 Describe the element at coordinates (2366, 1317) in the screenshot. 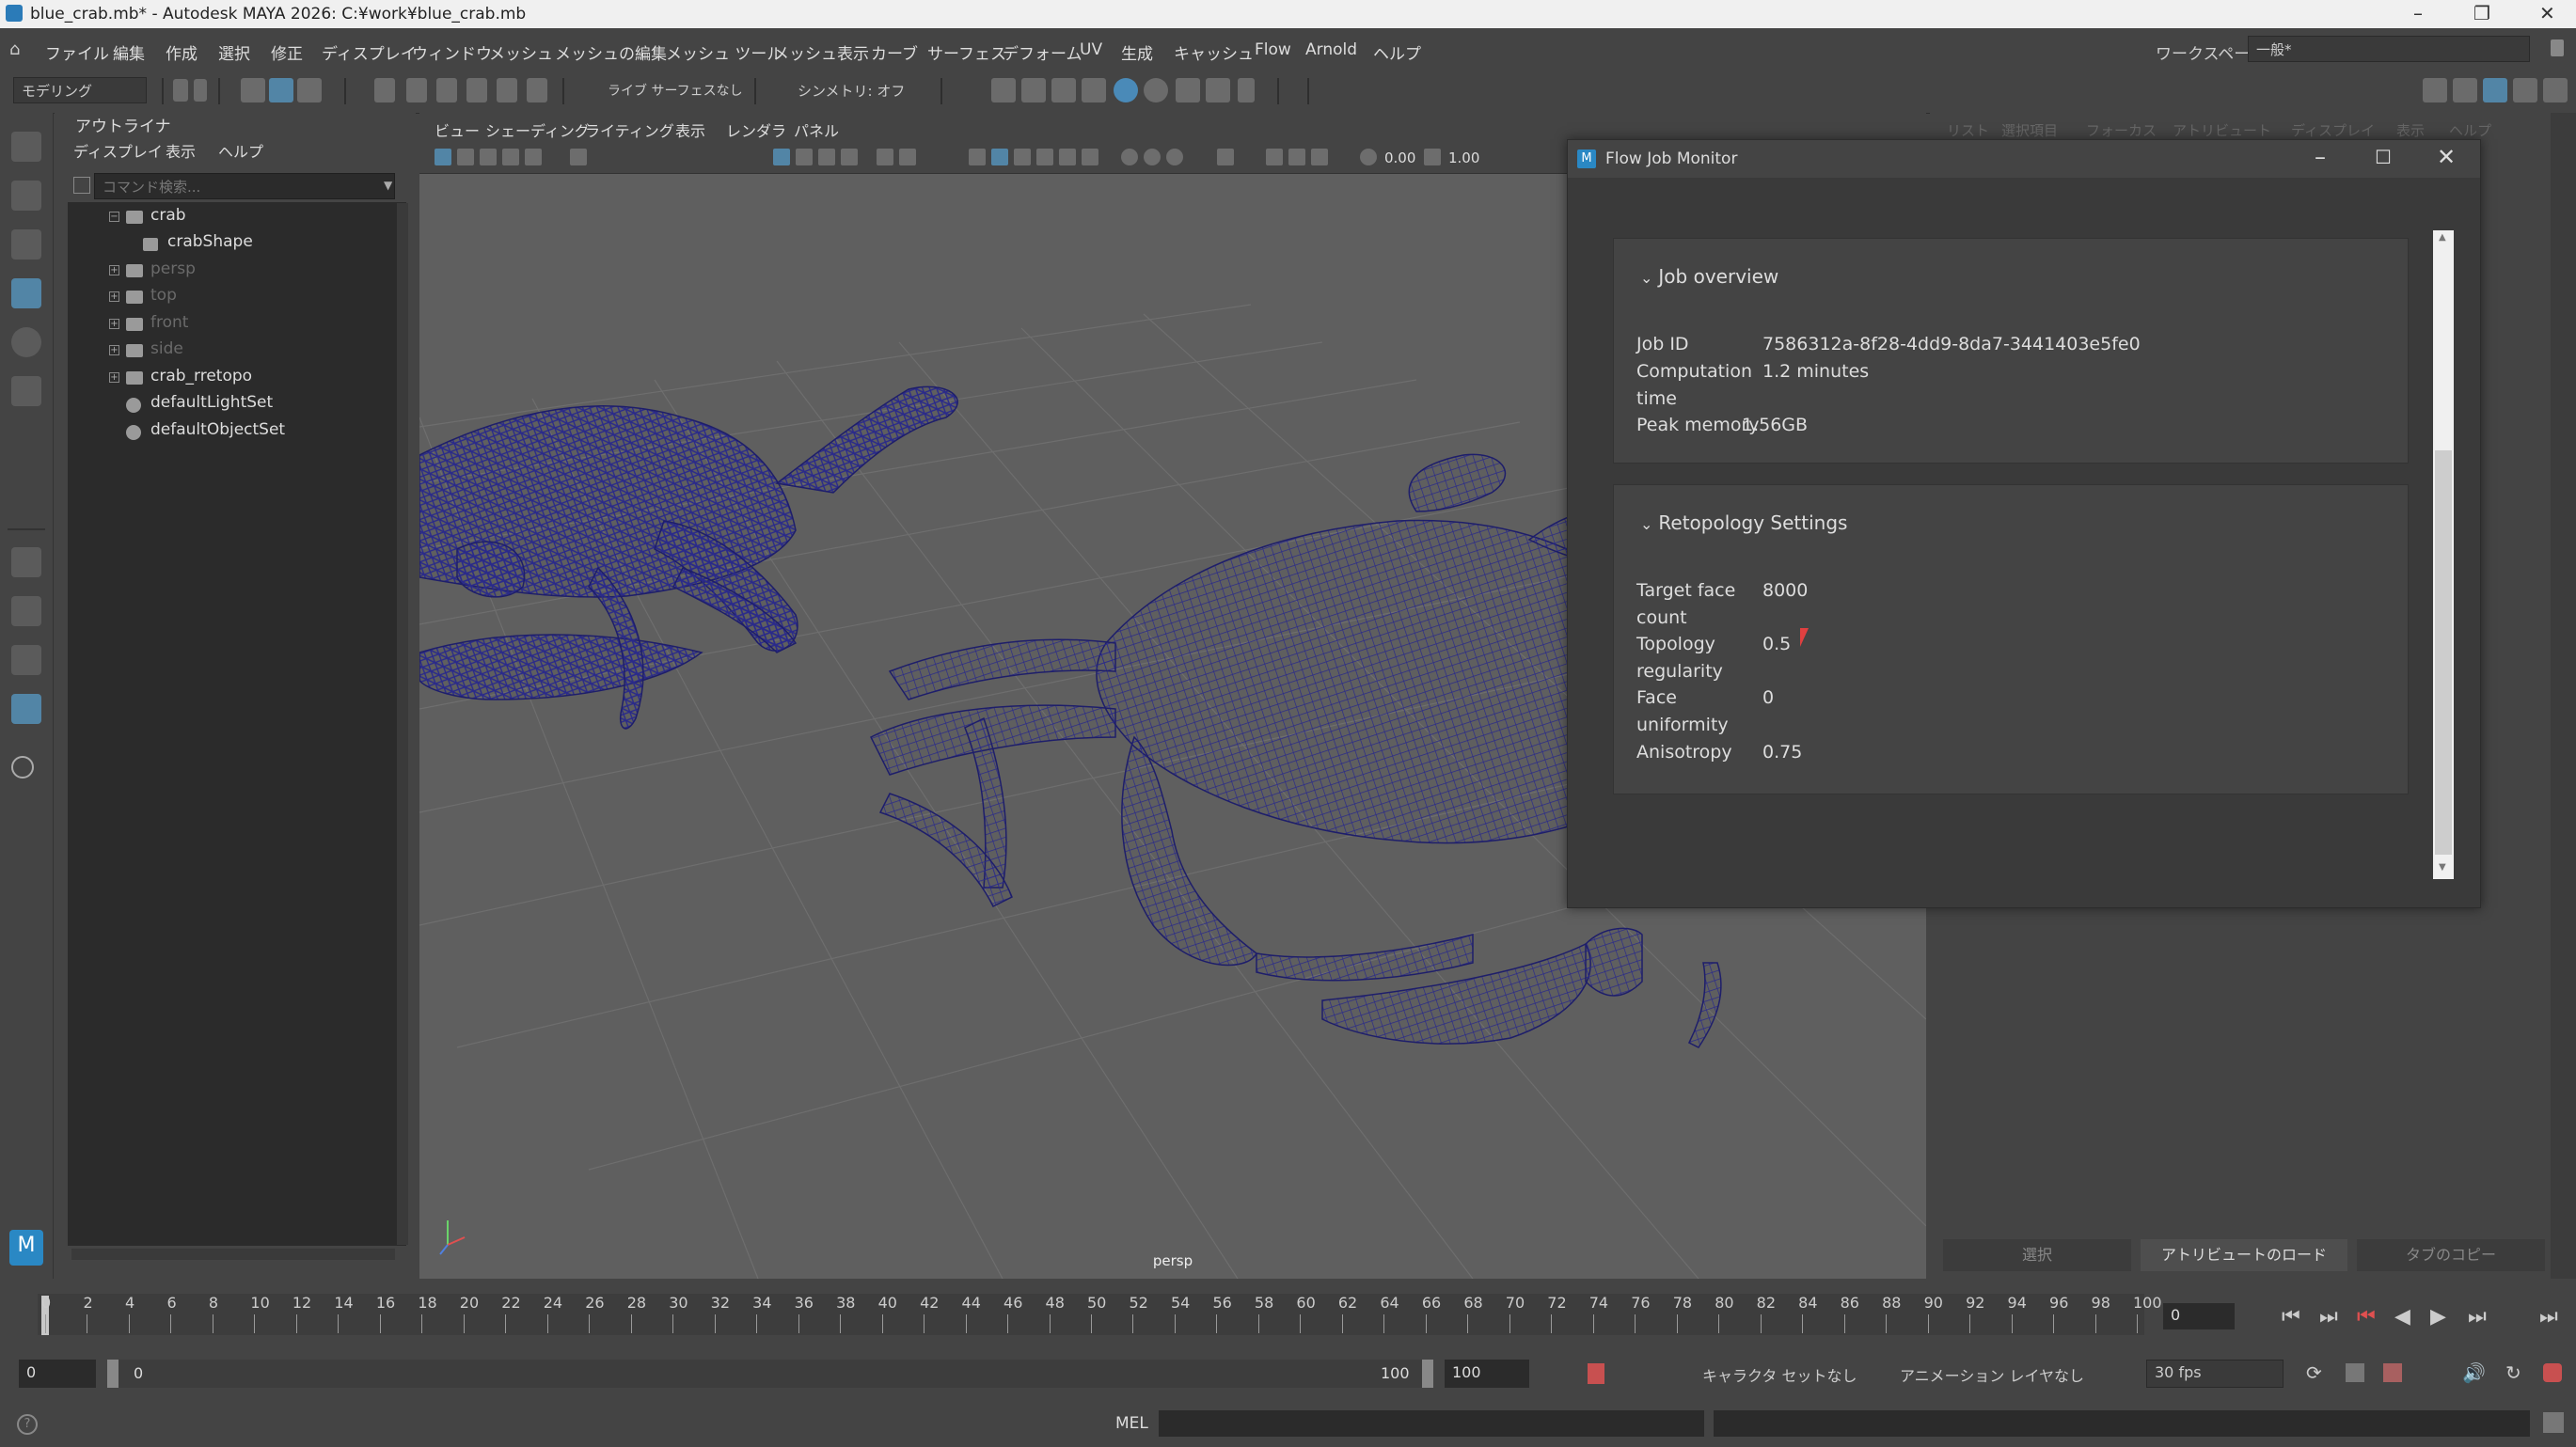

I see `step-back-frame-icon: ⏮` at that location.